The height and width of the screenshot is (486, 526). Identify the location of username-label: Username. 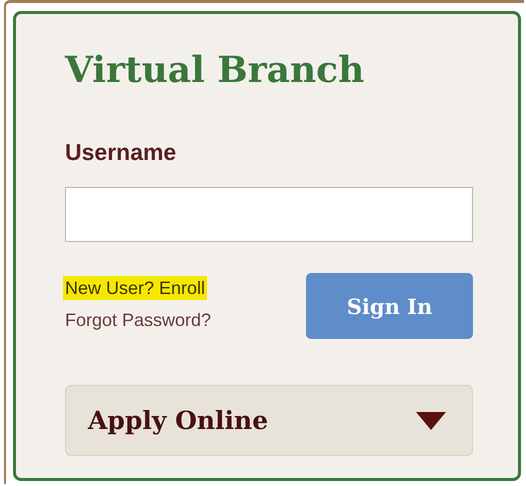
(120, 152).